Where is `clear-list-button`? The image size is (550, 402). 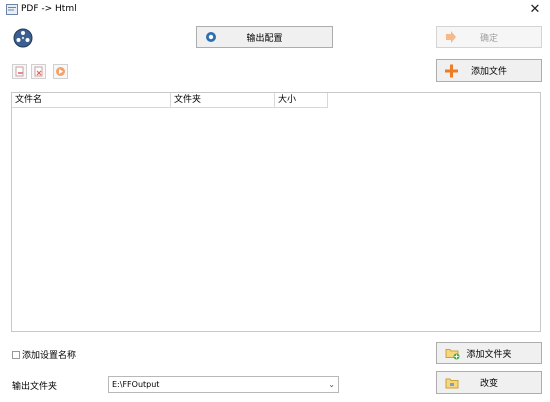 clear-list-button is located at coordinates (38, 71).